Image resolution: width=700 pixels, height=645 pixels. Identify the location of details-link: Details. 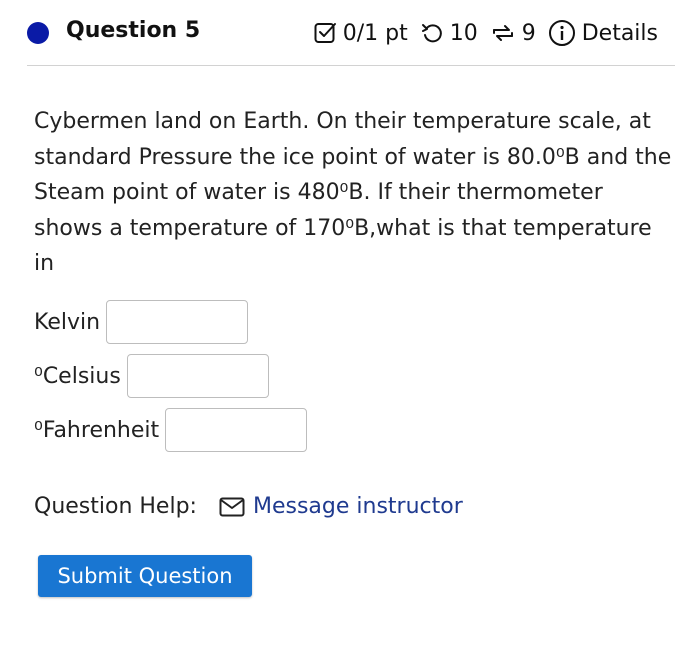
(620, 33).